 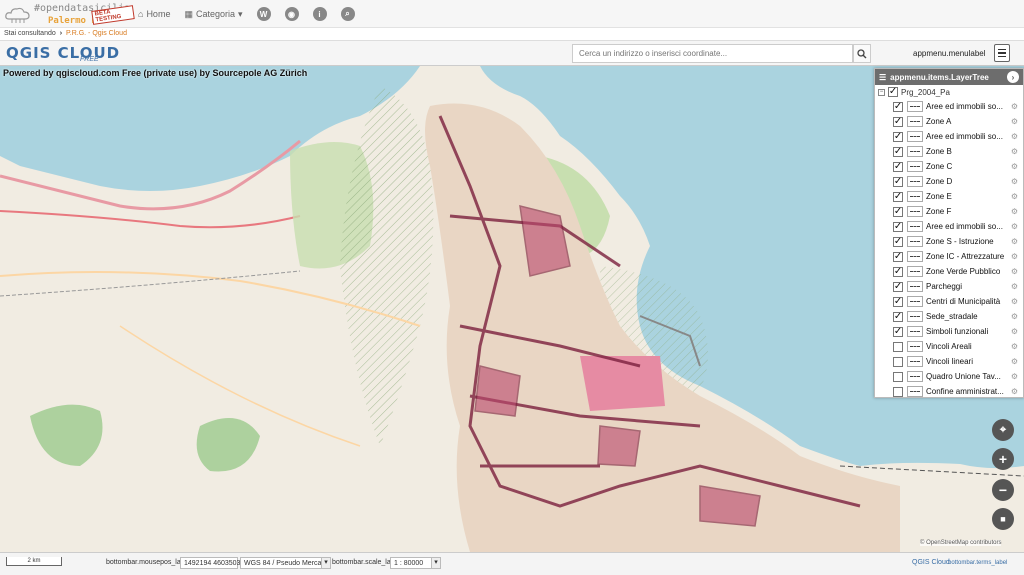 What do you see at coordinates (949, 361) in the screenshot?
I see `layer-row: Vincoli lineari ⚙` at bounding box center [949, 361].